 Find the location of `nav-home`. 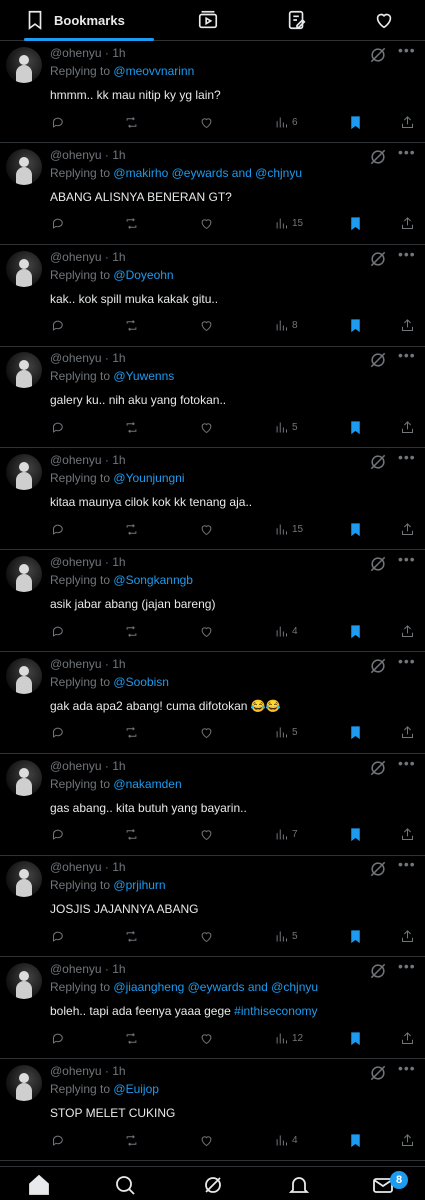

nav-home is located at coordinates (39, 1186).